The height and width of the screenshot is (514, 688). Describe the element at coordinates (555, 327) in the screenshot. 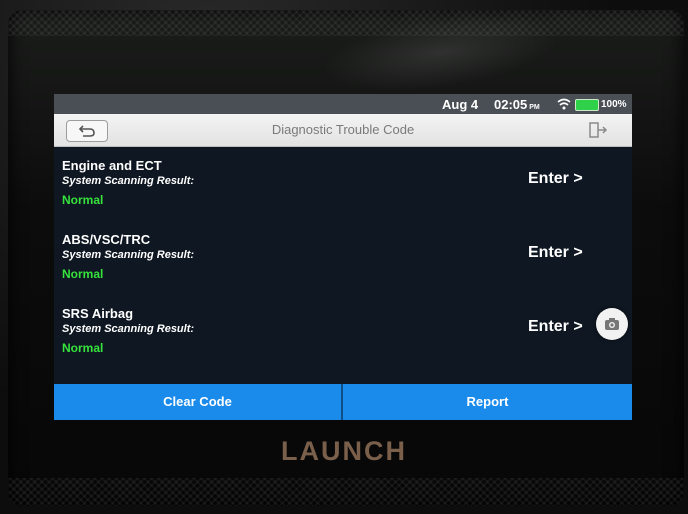

I see `enter-button-srs: Enter >` at that location.